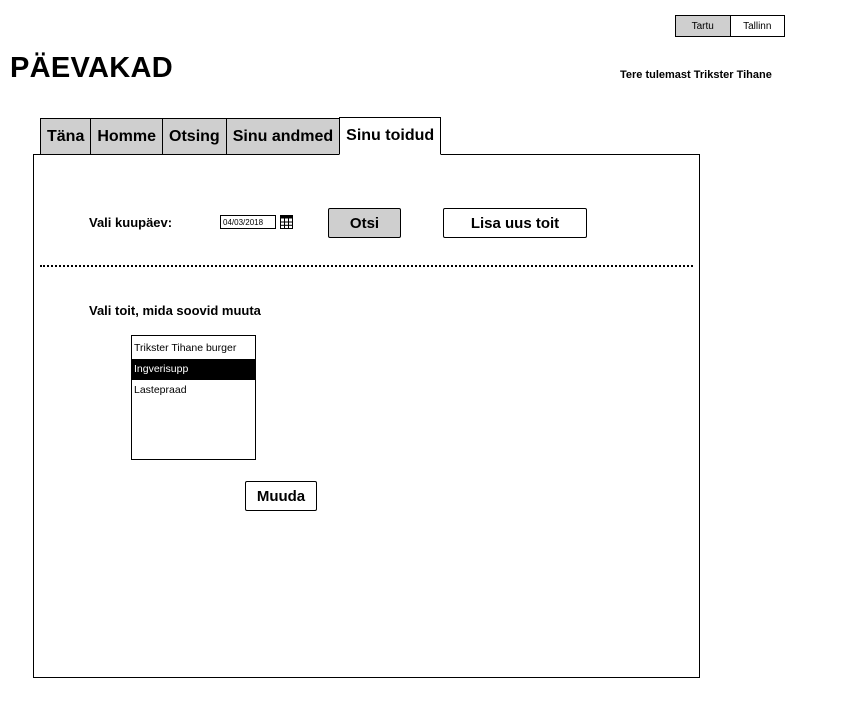 The width and height of the screenshot is (864, 716). What do you see at coordinates (703, 26) in the screenshot?
I see `city-option-tartu: Tartu` at bounding box center [703, 26].